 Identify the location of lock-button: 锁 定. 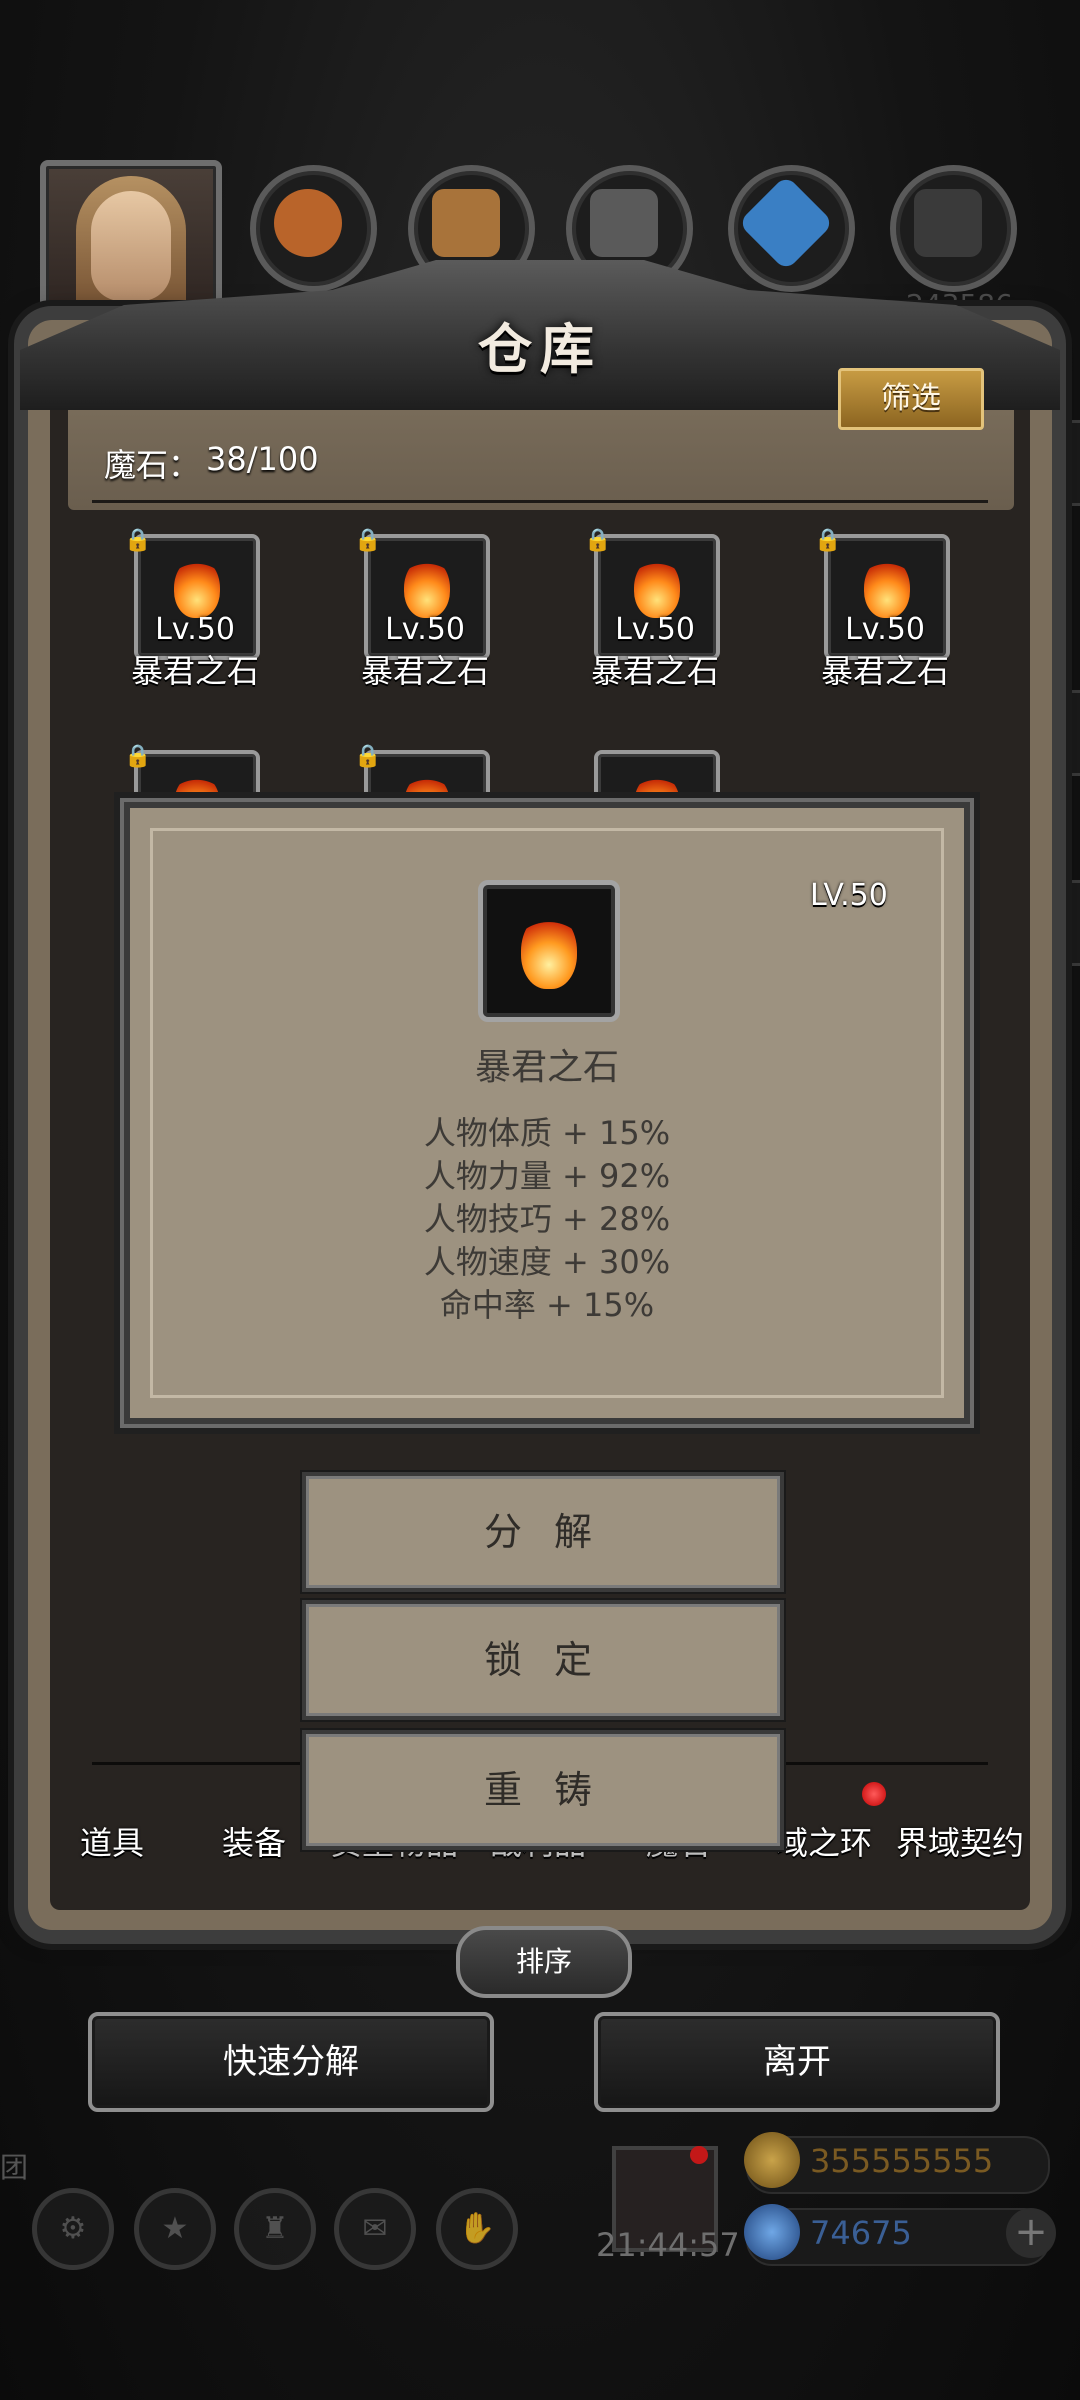
(543, 1660).